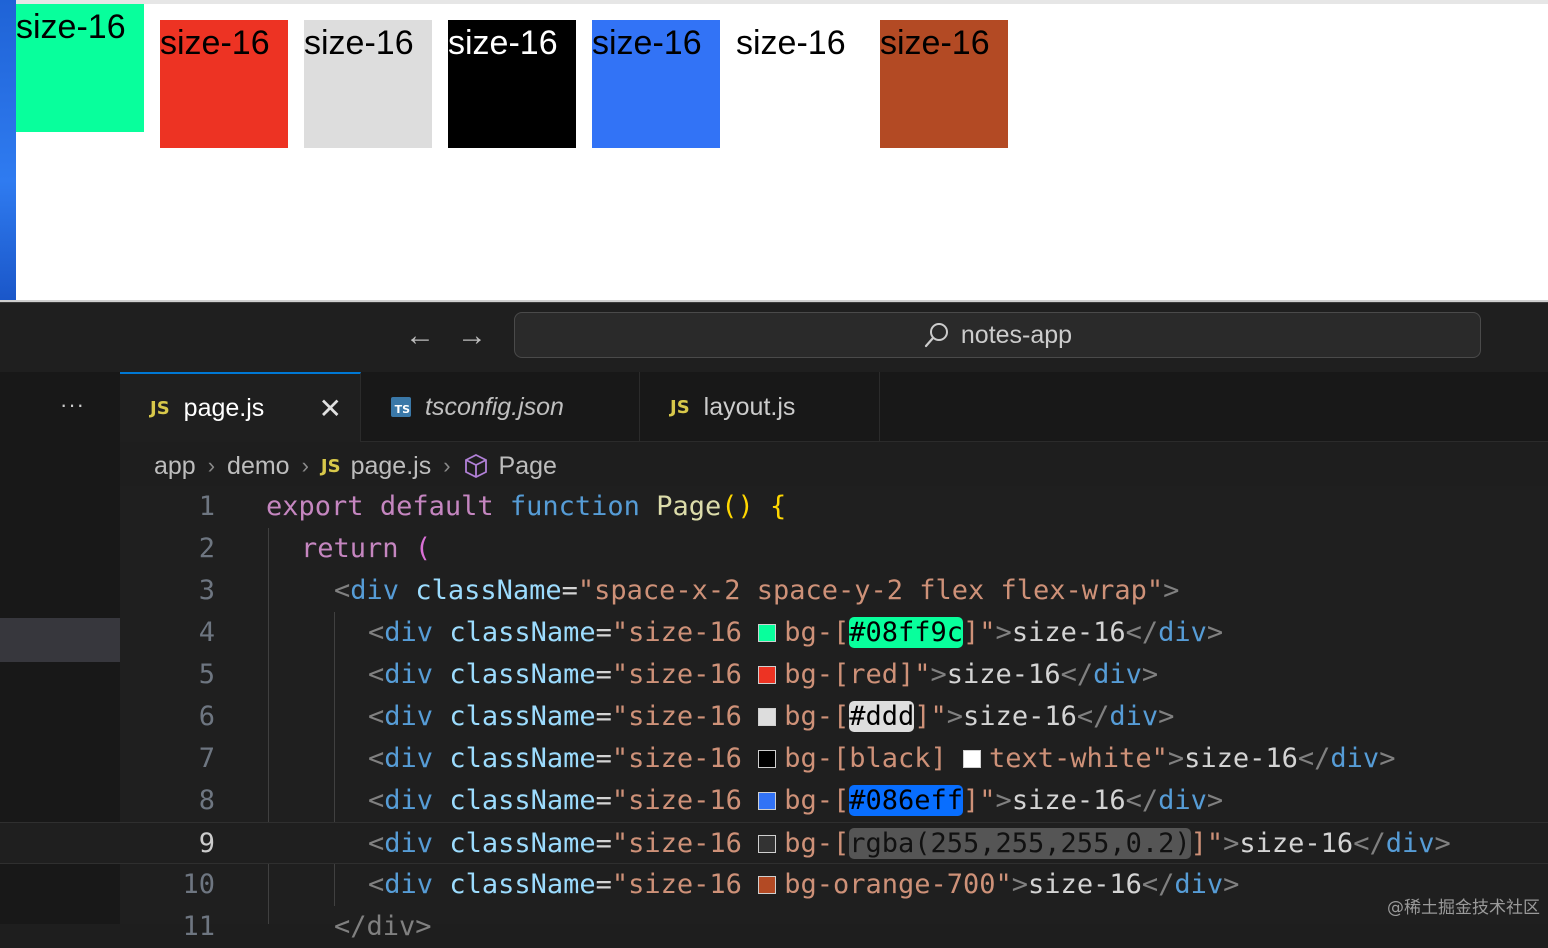 The width and height of the screenshot is (1548, 948). What do you see at coordinates (1020, 843) in the screenshot?
I see `color-value-highlight: rgba(255,255,255,0.2)` at bounding box center [1020, 843].